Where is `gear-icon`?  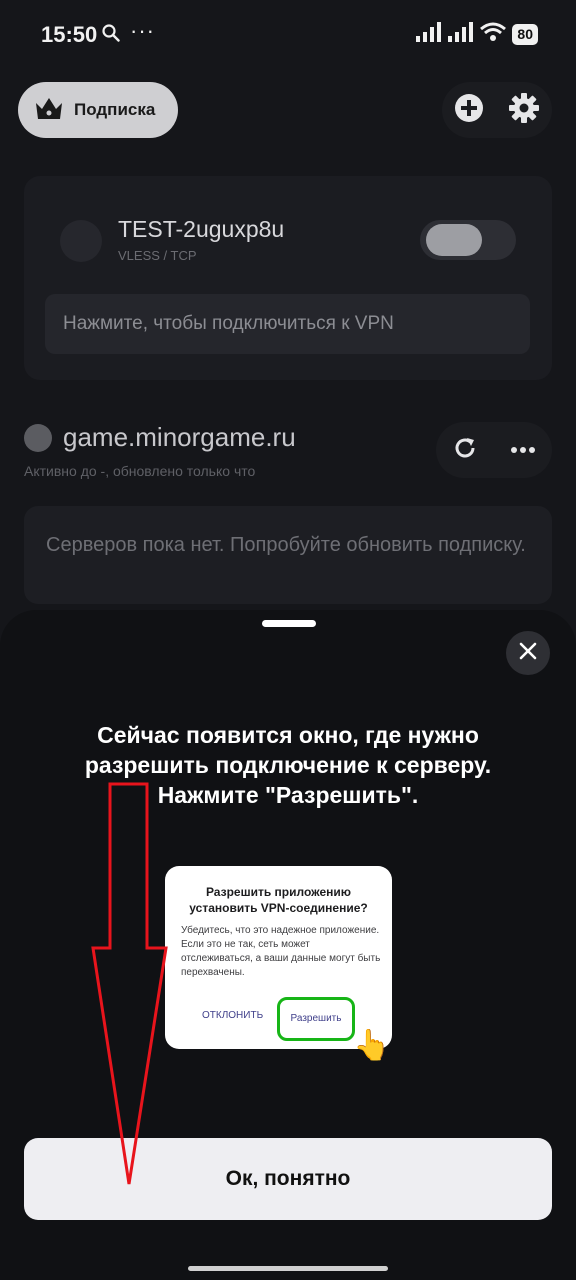
gear-icon is located at coordinates (524, 110).